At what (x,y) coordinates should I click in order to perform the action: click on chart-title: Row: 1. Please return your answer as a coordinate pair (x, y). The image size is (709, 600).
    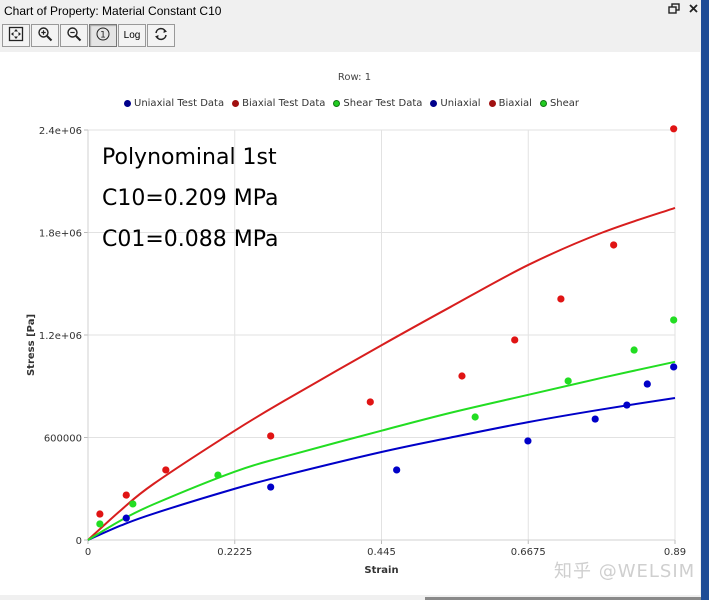
    Looking at the image, I should click on (354, 77).